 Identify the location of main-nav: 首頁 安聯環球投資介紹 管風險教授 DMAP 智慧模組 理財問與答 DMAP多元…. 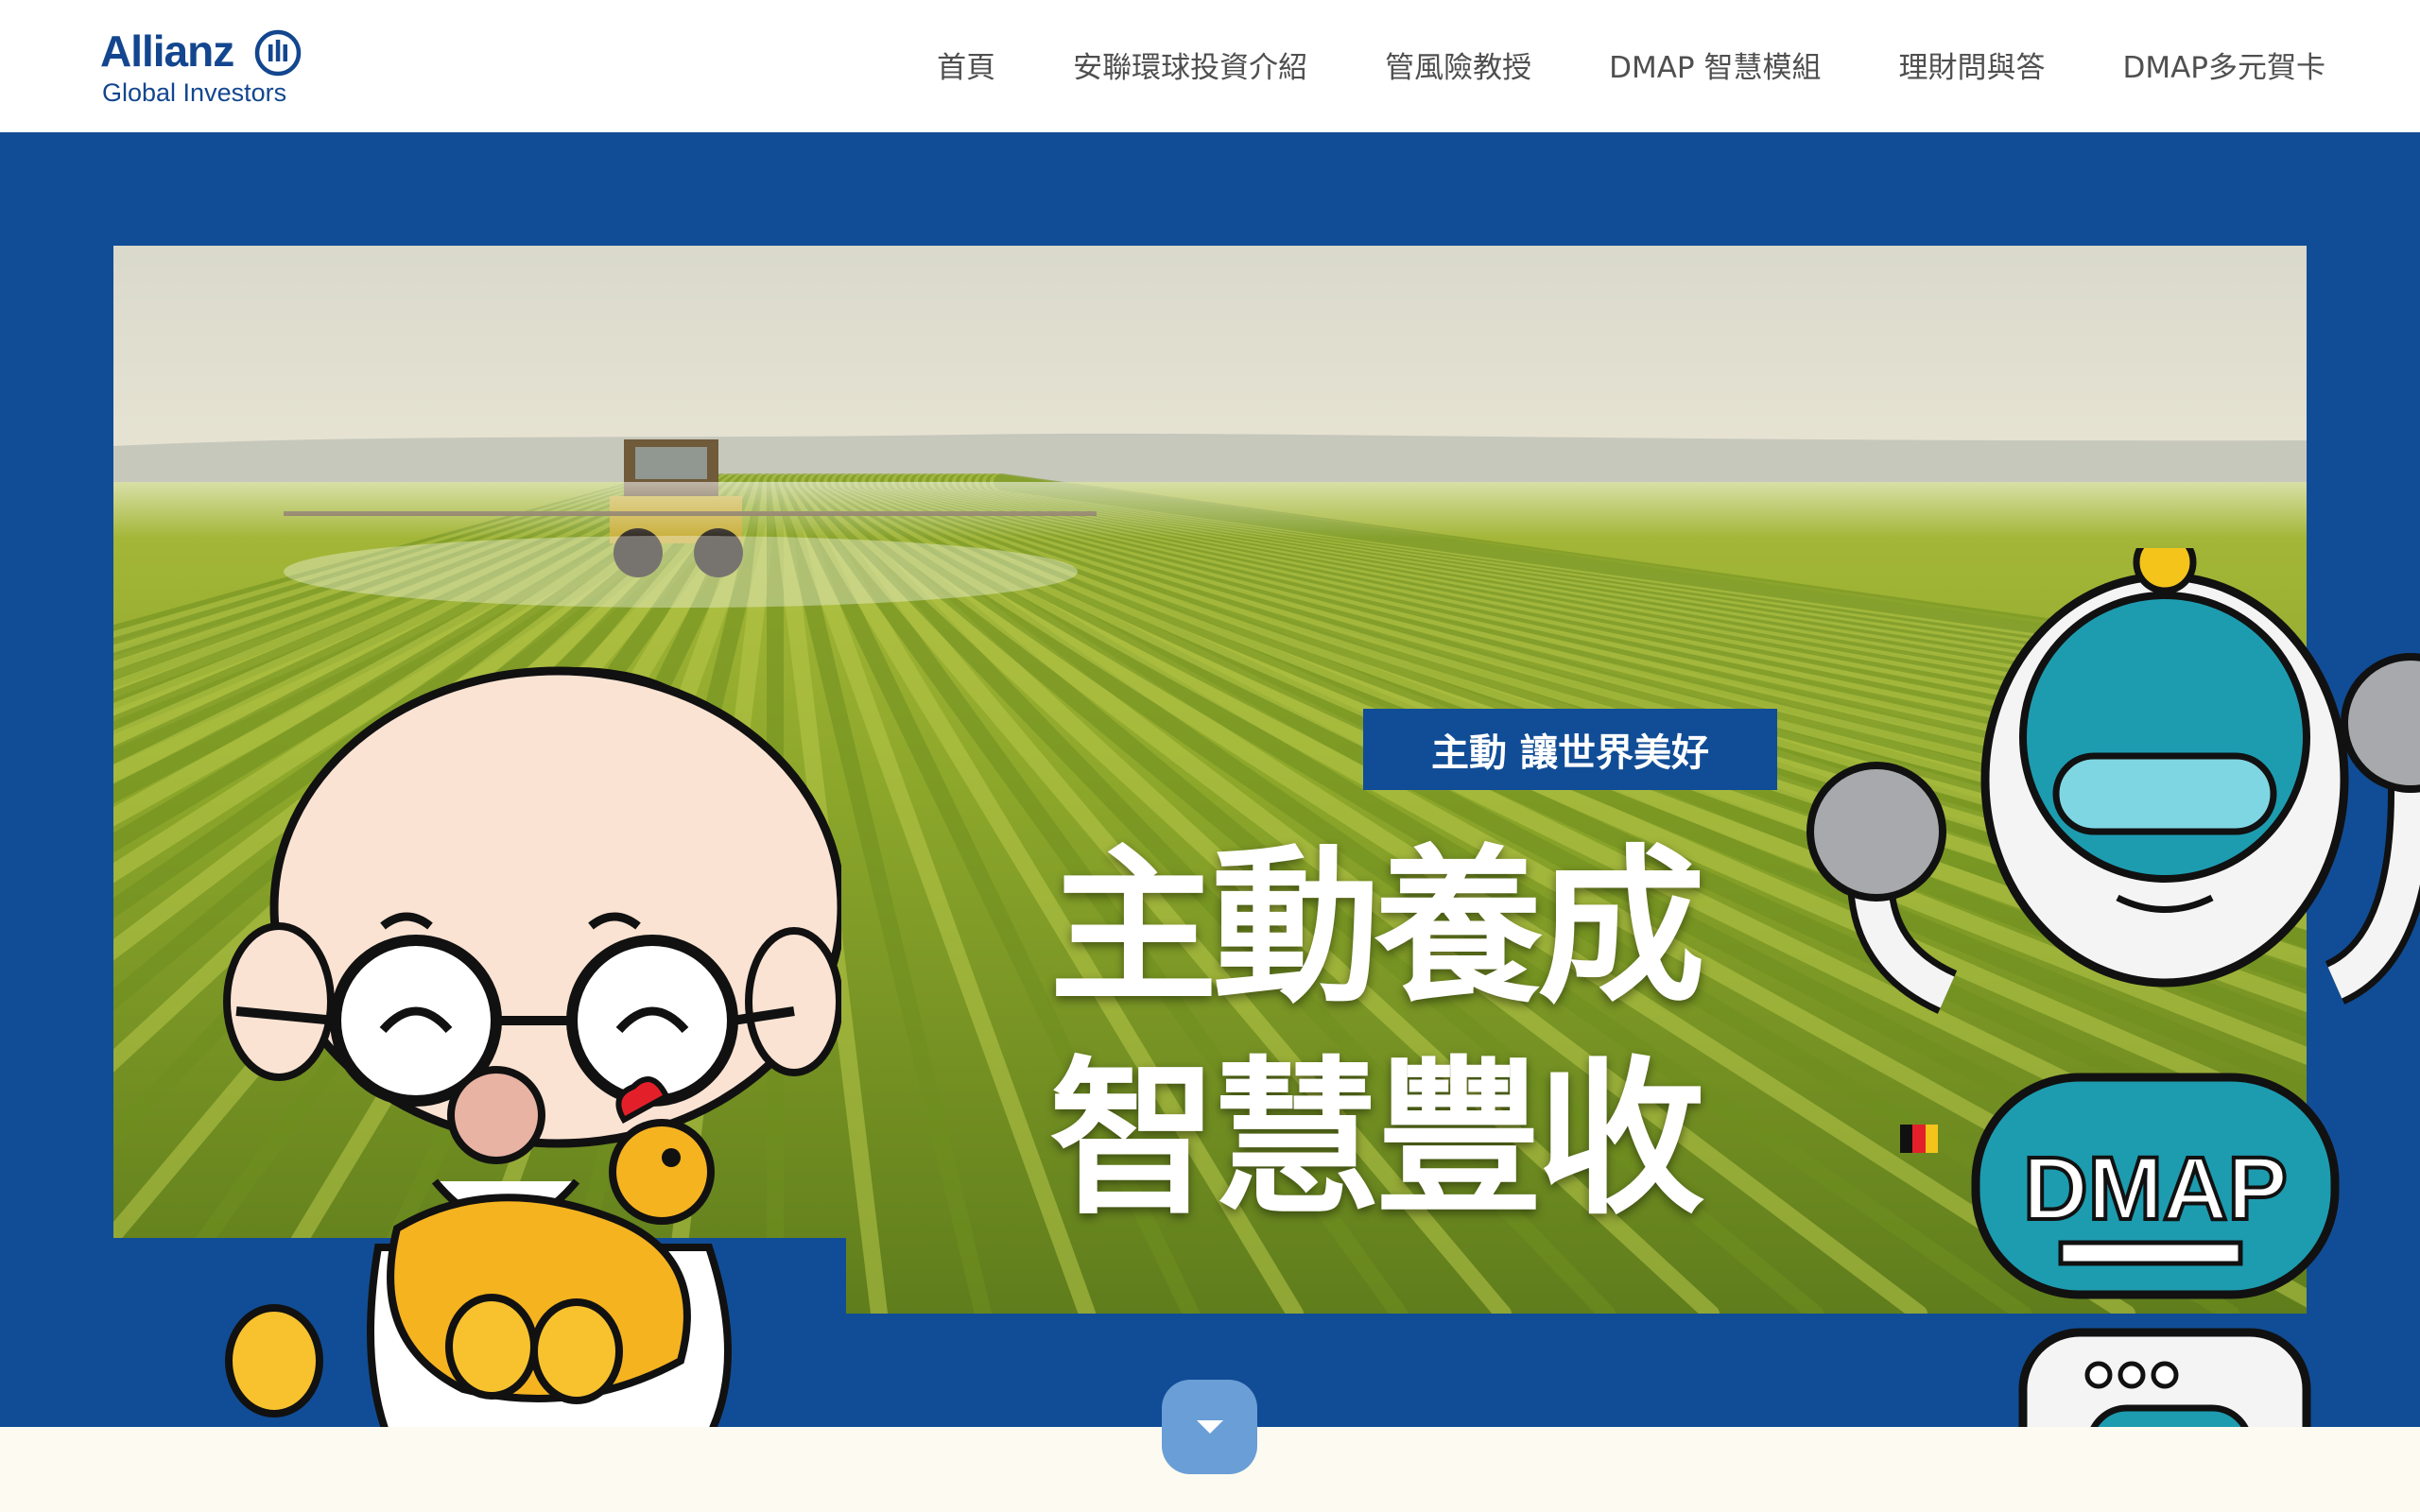
(1592, 68).